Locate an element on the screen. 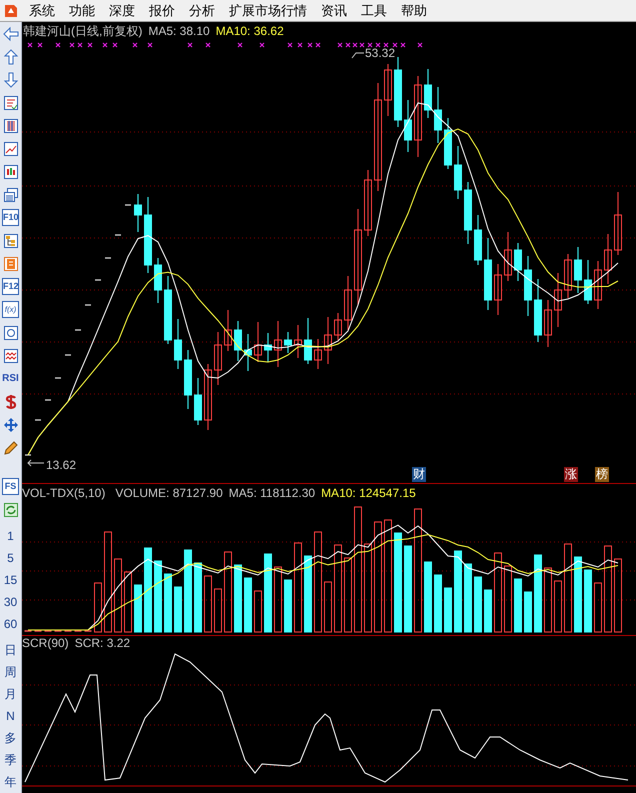  period-button: 60 is located at coordinates (11, 624).